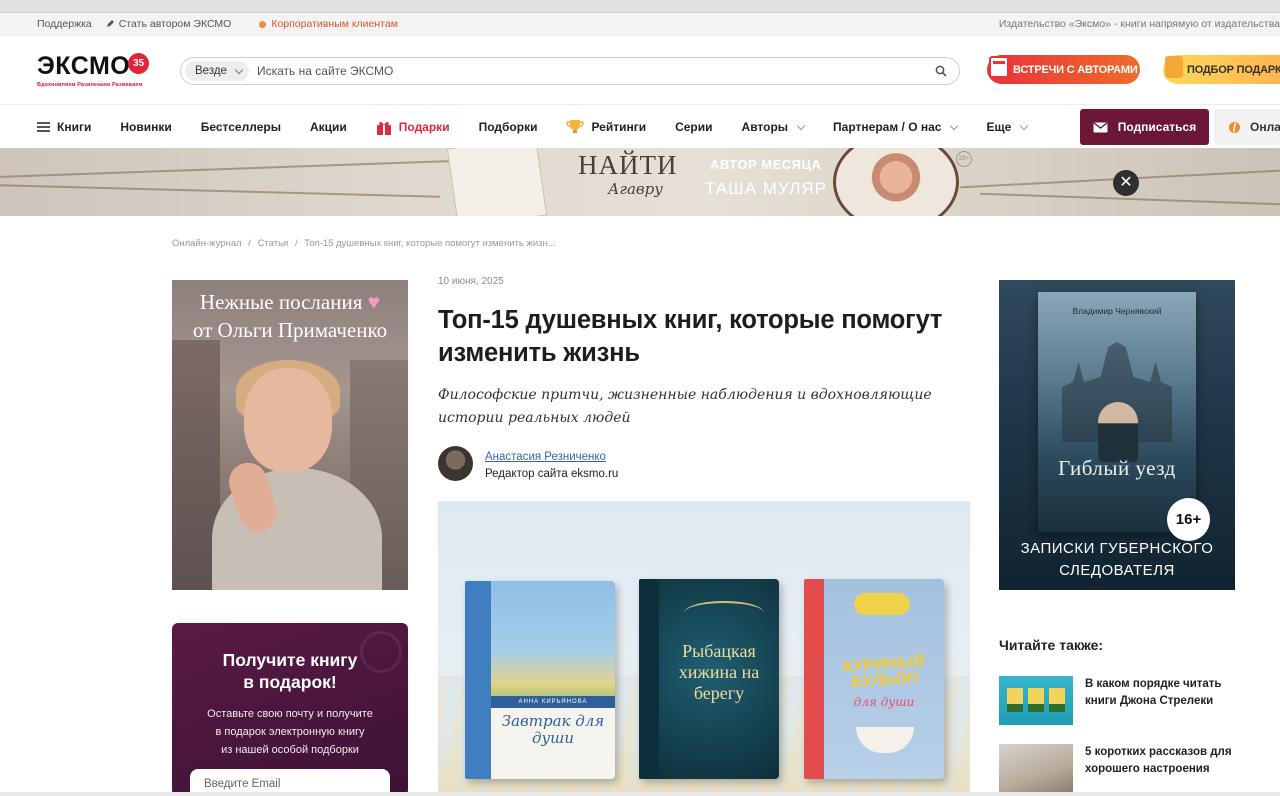  I want to click on calendar-icon, so click(999, 67).